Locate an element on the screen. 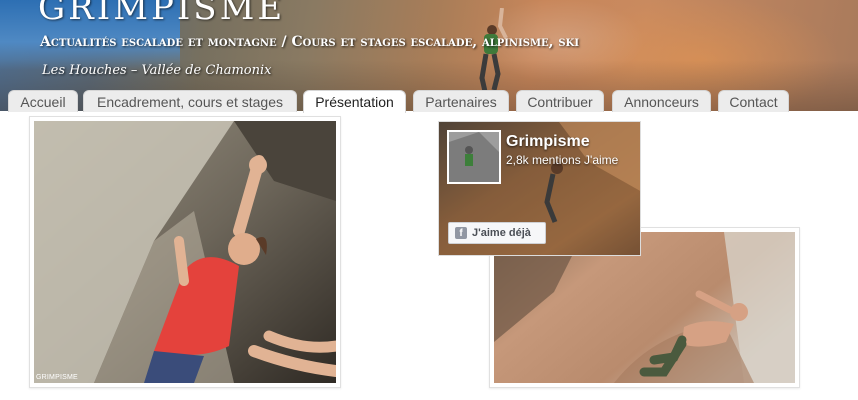 Image resolution: width=858 pixels, height=400 pixels. facebook-like-button: f J'aime déjà is located at coordinates (497, 233).